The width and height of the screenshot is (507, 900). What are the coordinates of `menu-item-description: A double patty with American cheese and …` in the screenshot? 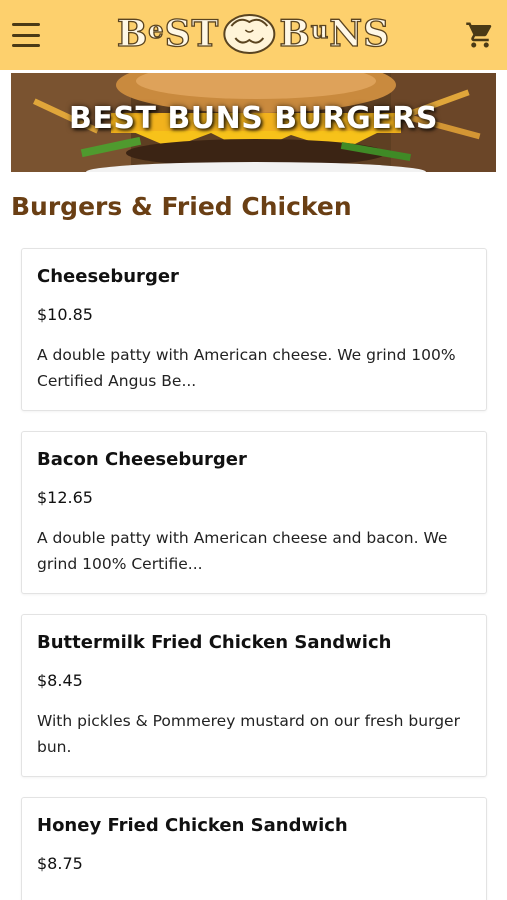 It's located at (242, 551).